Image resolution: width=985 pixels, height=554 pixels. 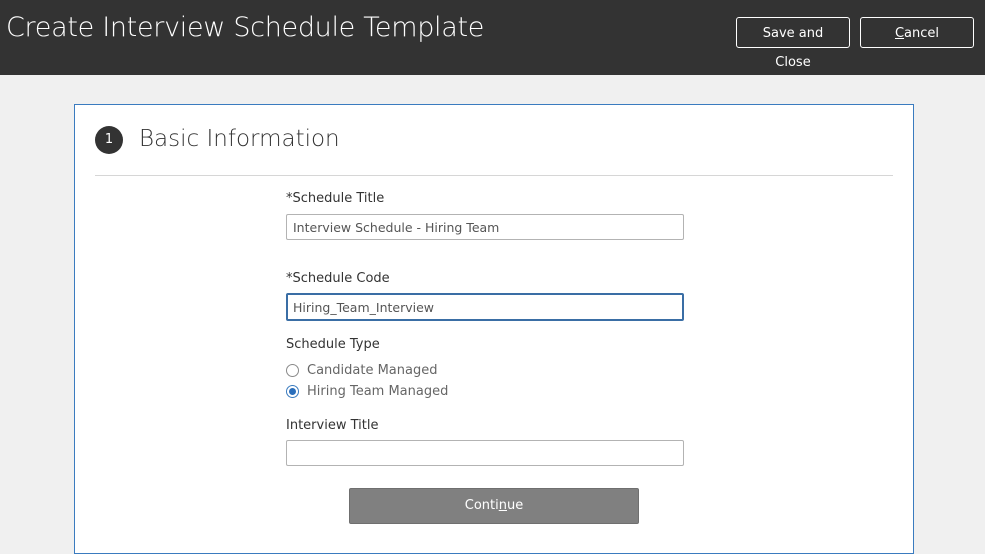 I want to click on schedule-code-label: *Schedule Code, so click(x=338, y=278).